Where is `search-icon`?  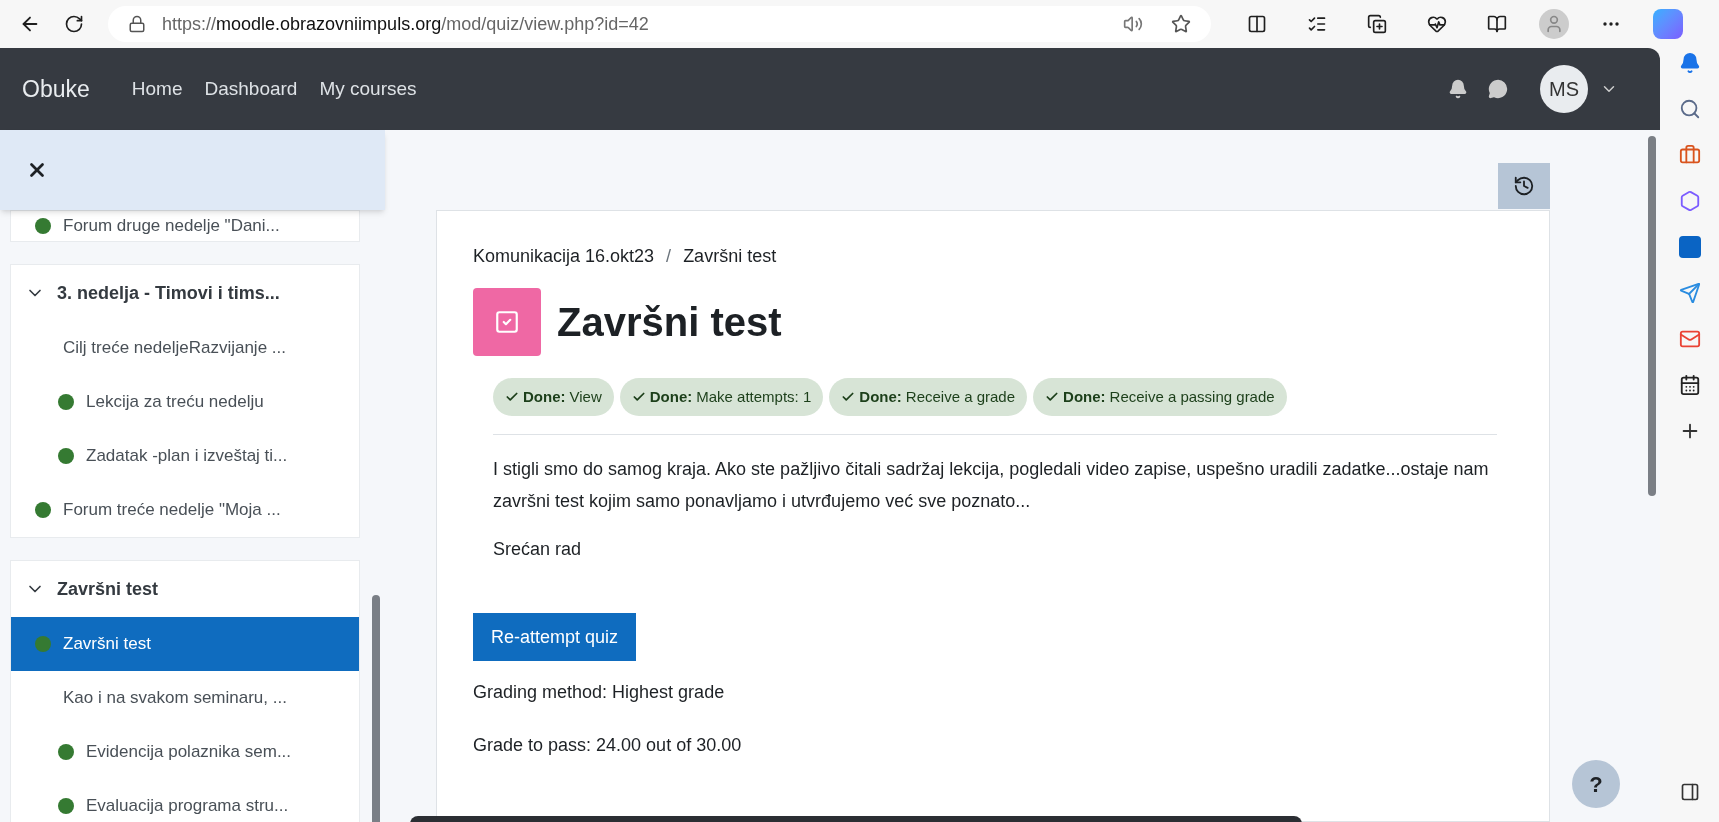
search-icon is located at coordinates (1689, 109).